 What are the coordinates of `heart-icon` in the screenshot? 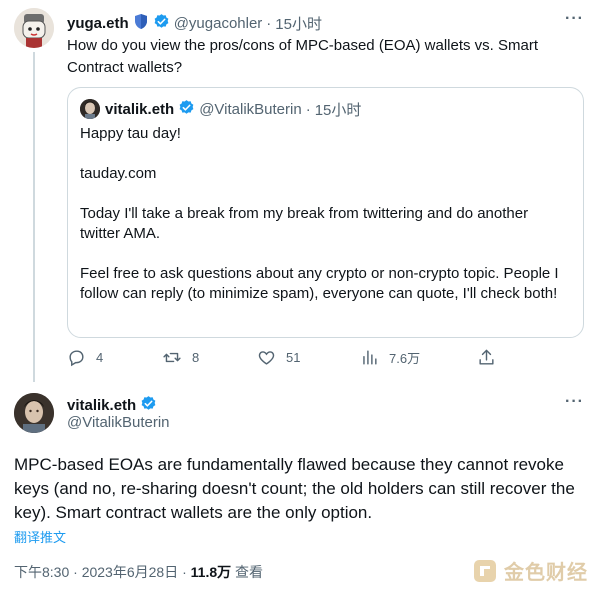 It's located at (266, 358).